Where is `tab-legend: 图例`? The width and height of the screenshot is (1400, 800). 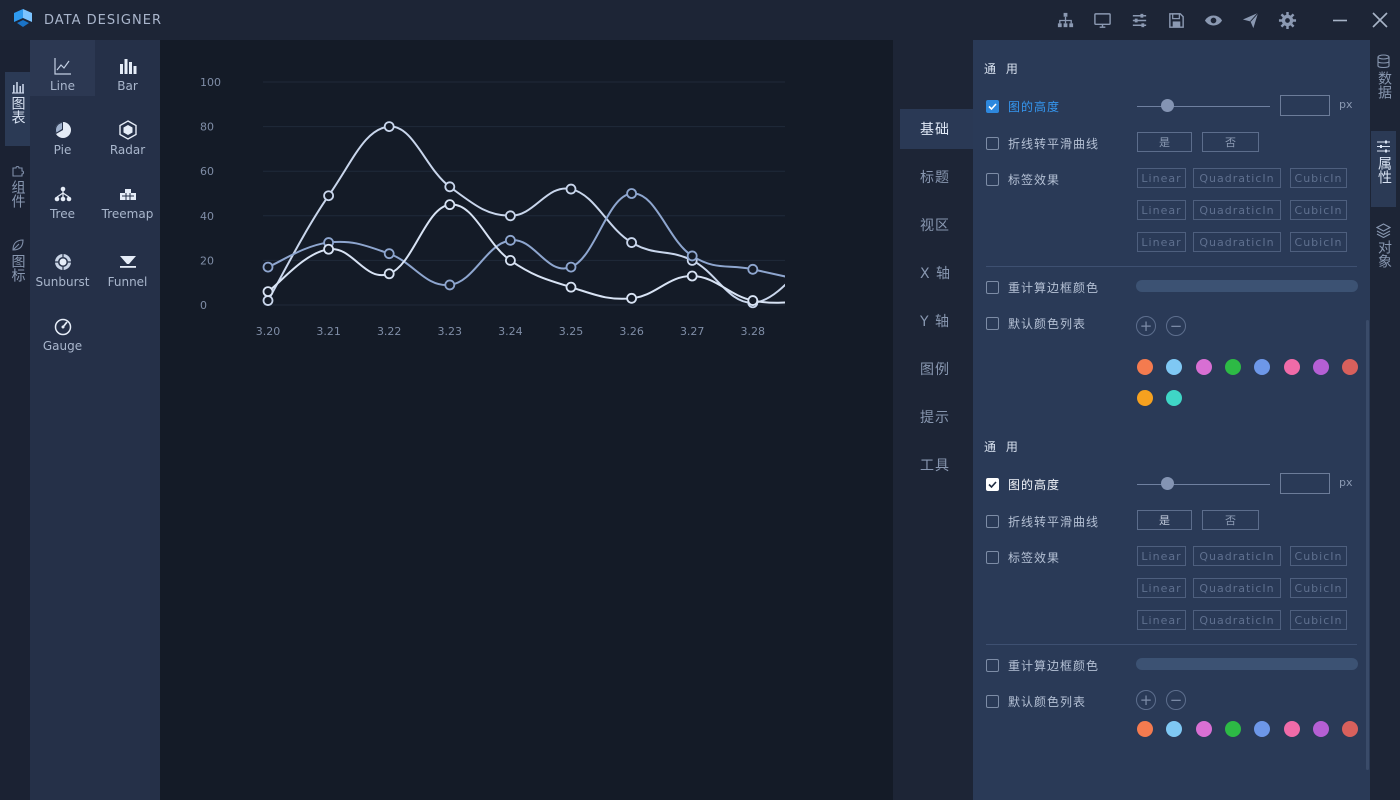 tab-legend: 图例 is located at coordinates (936, 369).